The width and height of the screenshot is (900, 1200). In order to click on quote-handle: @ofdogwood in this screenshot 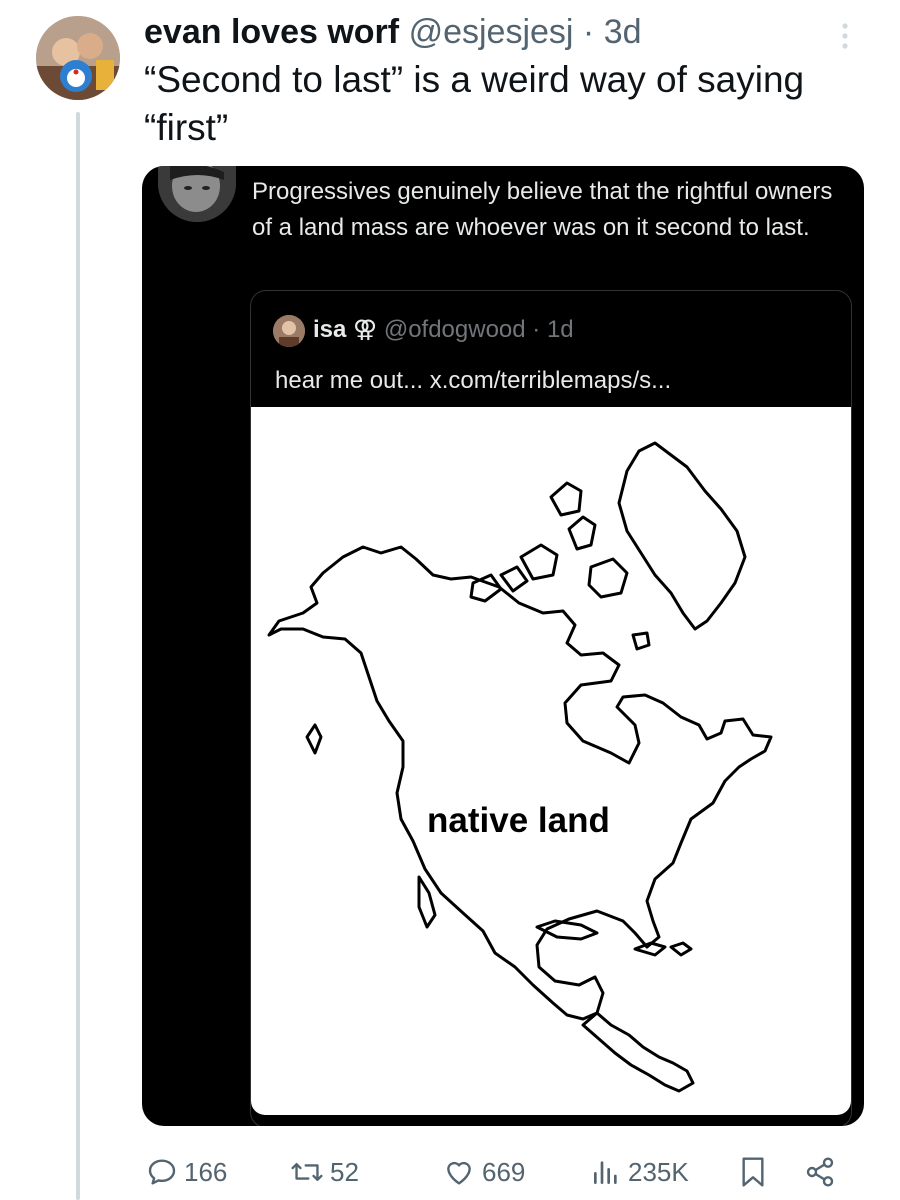, I will do `click(455, 329)`.